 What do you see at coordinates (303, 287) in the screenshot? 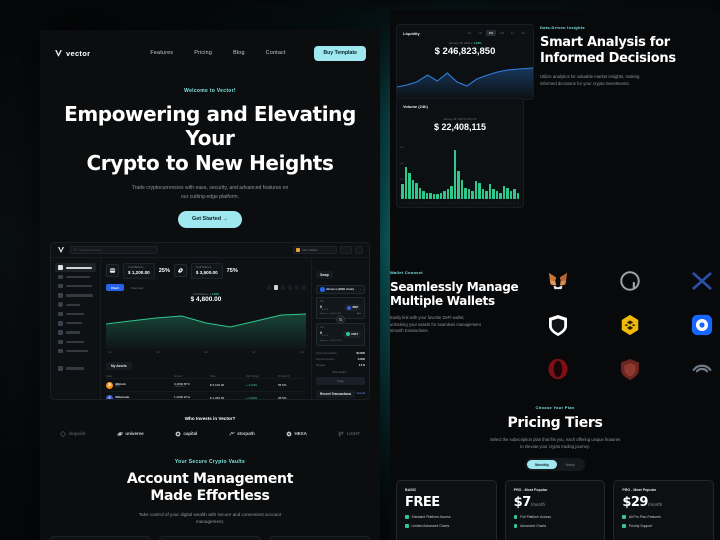
I see `chart-tool-6-icon` at bounding box center [303, 287].